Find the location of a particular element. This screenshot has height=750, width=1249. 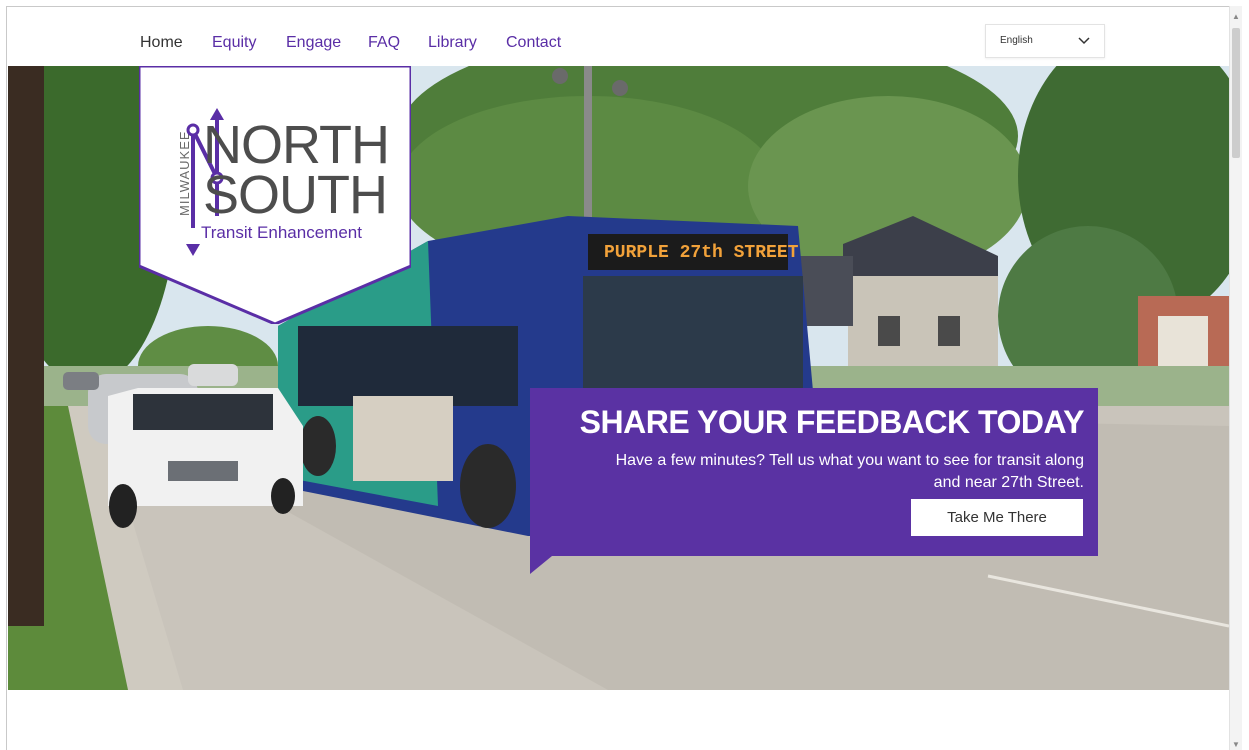

feedback-headline: SHARE YOUR FEEDBACK TODAY is located at coordinates (832, 422).